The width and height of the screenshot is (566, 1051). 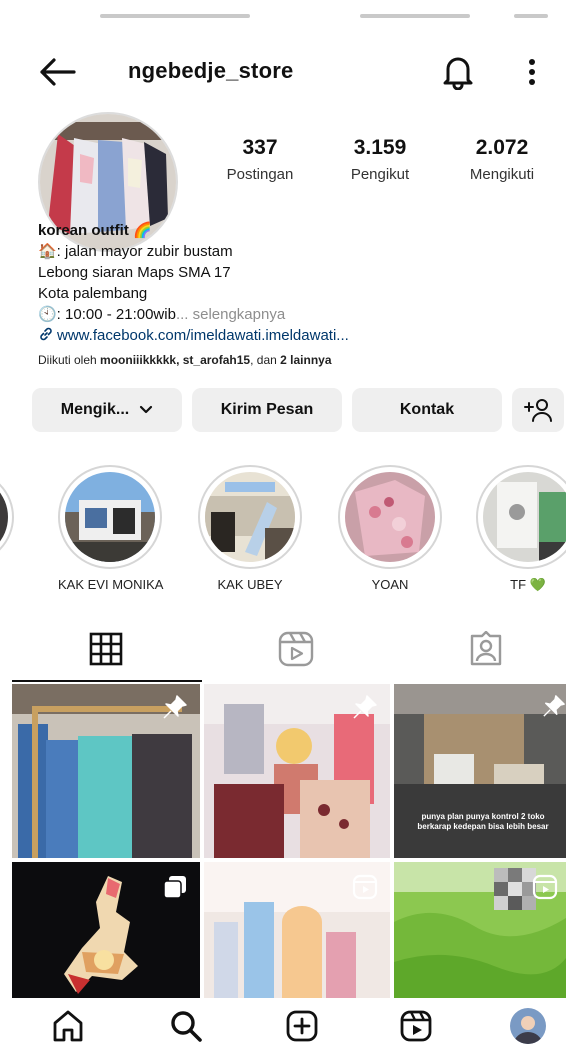 I want to click on suggest-people-button, so click(x=538, y=410).